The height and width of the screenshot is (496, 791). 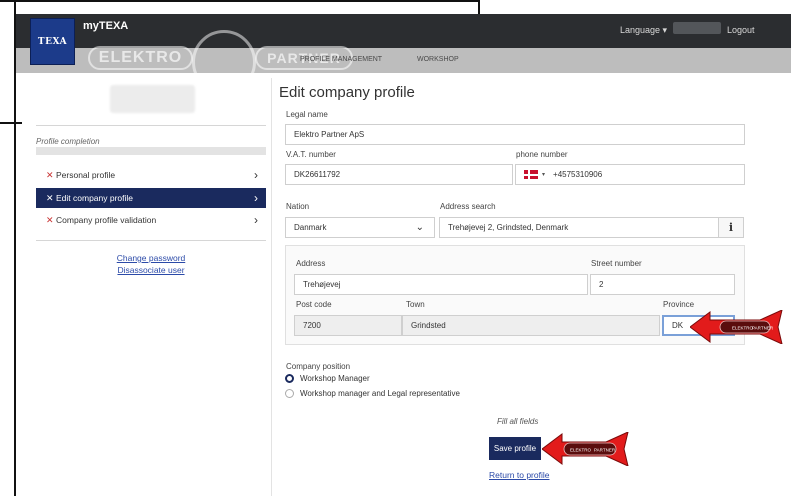 What do you see at coordinates (151, 151) in the screenshot?
I see `profile-completion-bar` at bounding box center [151, 151].